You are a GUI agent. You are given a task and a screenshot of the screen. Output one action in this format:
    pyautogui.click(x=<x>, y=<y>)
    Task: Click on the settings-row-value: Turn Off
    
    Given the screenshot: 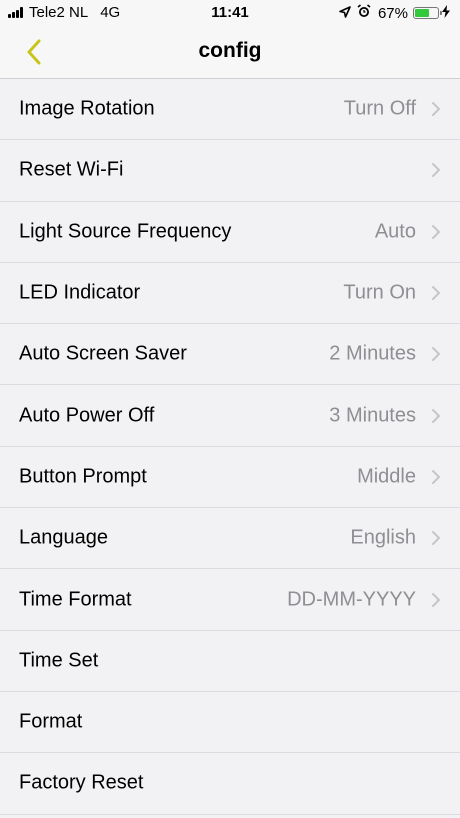 What is the action you would take?
    pyautogui.click(x=379, y=108)
    